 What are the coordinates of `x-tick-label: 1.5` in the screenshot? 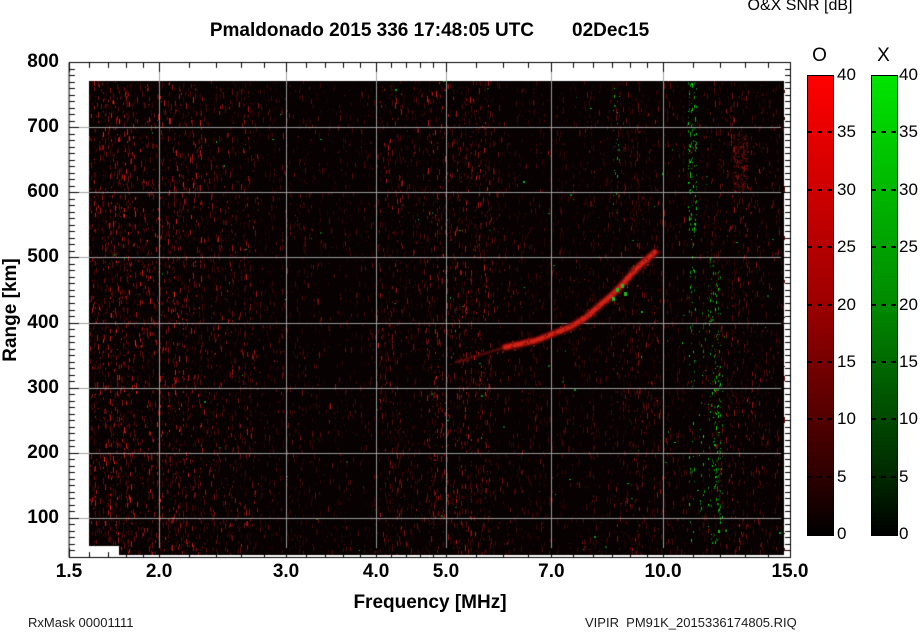 It's located at (69, 571).